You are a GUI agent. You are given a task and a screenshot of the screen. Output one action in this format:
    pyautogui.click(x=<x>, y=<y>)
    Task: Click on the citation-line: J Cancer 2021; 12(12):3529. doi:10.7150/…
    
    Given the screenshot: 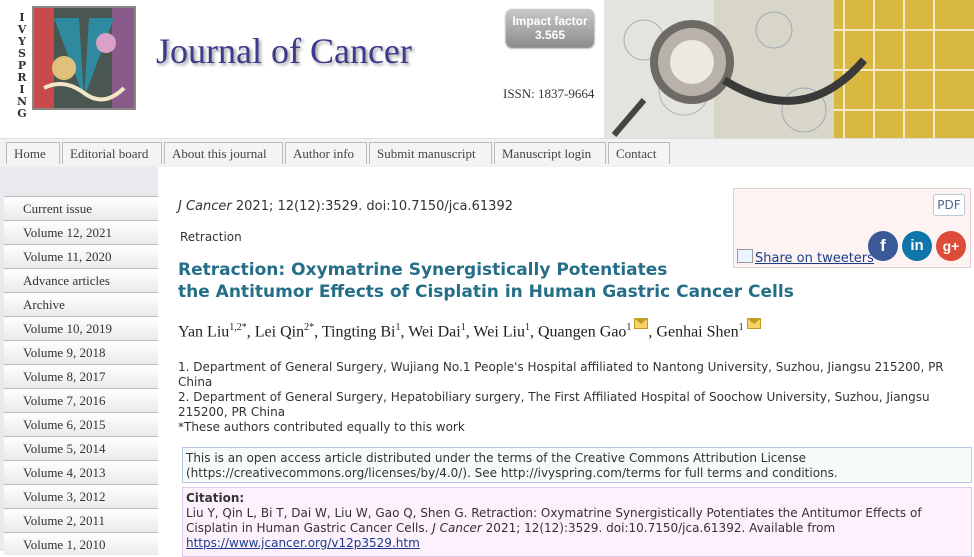 What is the action you would take?
    pyautogui.click(x=345, y=206)
    